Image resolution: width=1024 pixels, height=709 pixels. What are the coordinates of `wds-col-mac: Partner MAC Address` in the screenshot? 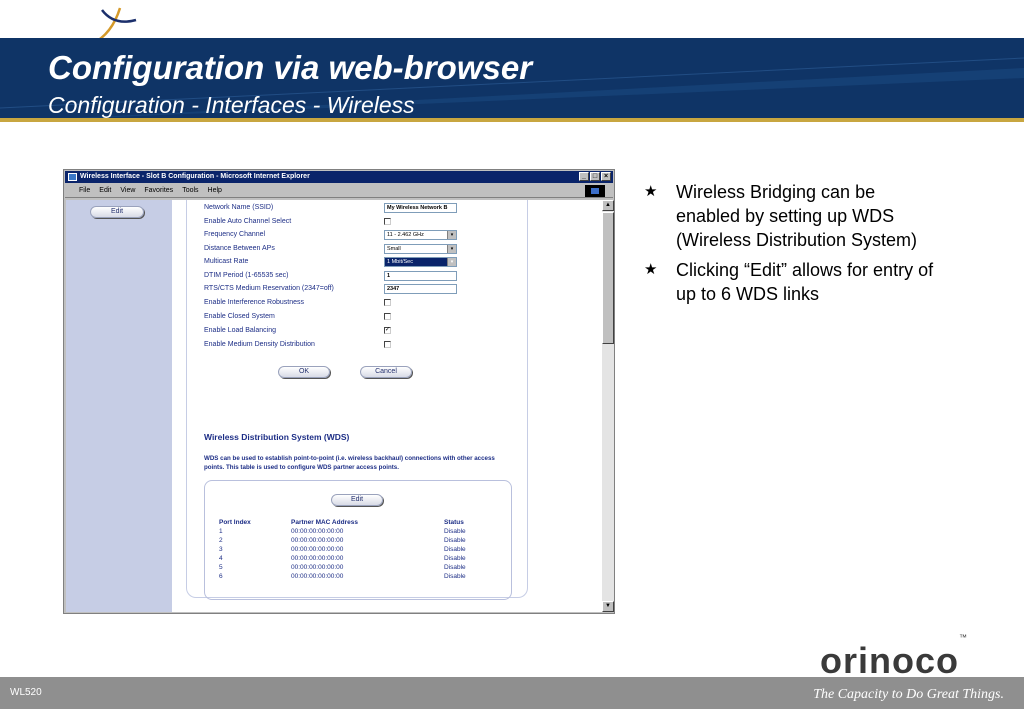 It's located at (324, 522).